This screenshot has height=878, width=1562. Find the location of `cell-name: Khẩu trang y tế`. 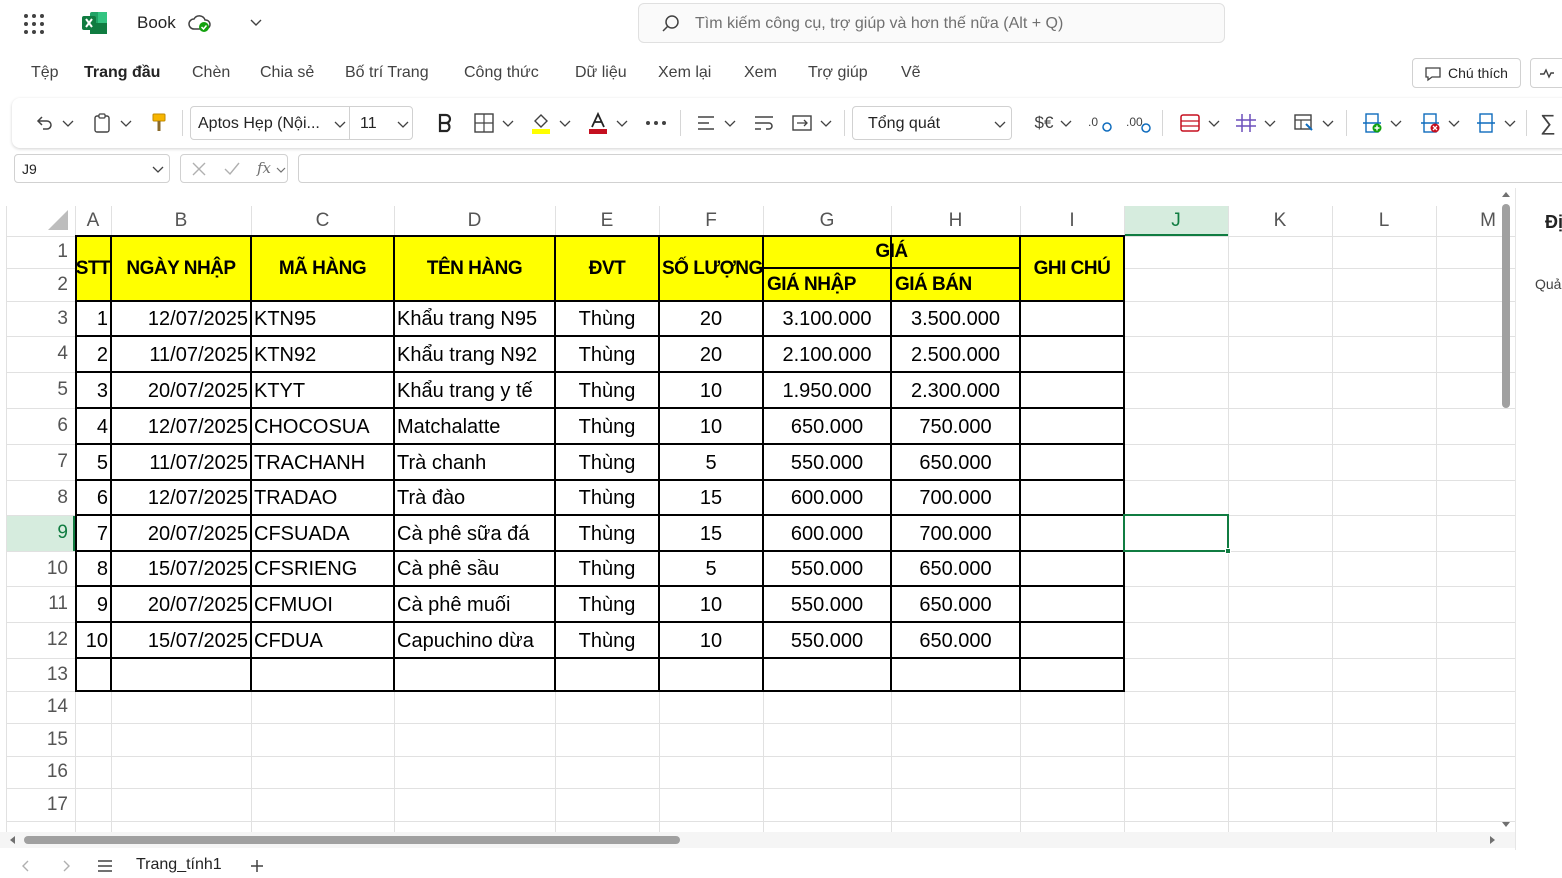

cell-name: Khẩu trang y tế is located at coordinates (474, 390).